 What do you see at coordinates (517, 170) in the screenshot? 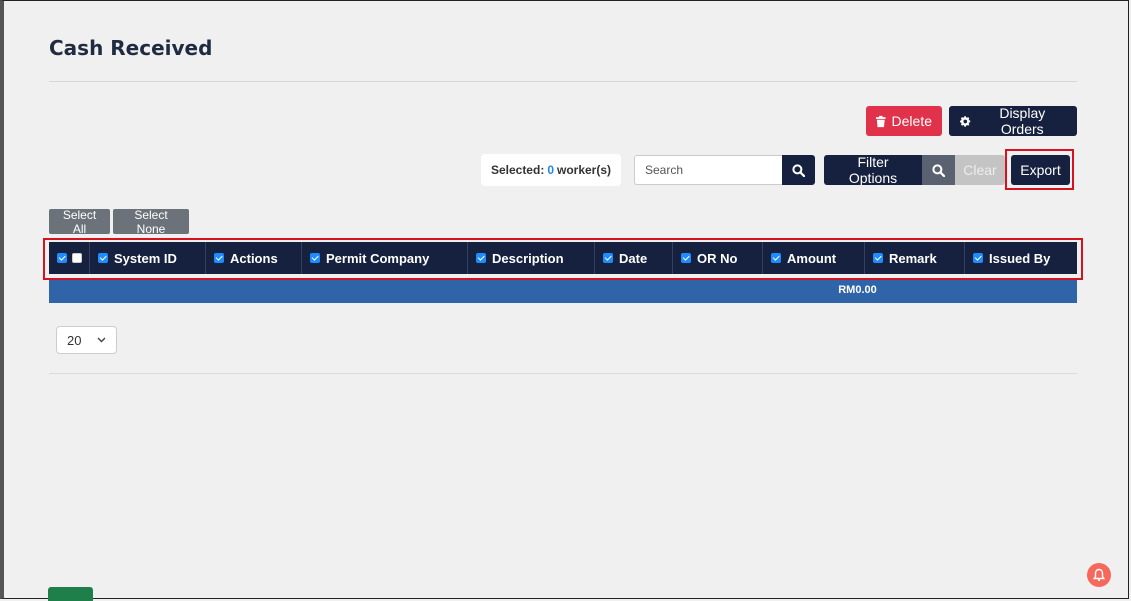
I see `selected-prefix: Selected:` at bounding box center [517, 170].